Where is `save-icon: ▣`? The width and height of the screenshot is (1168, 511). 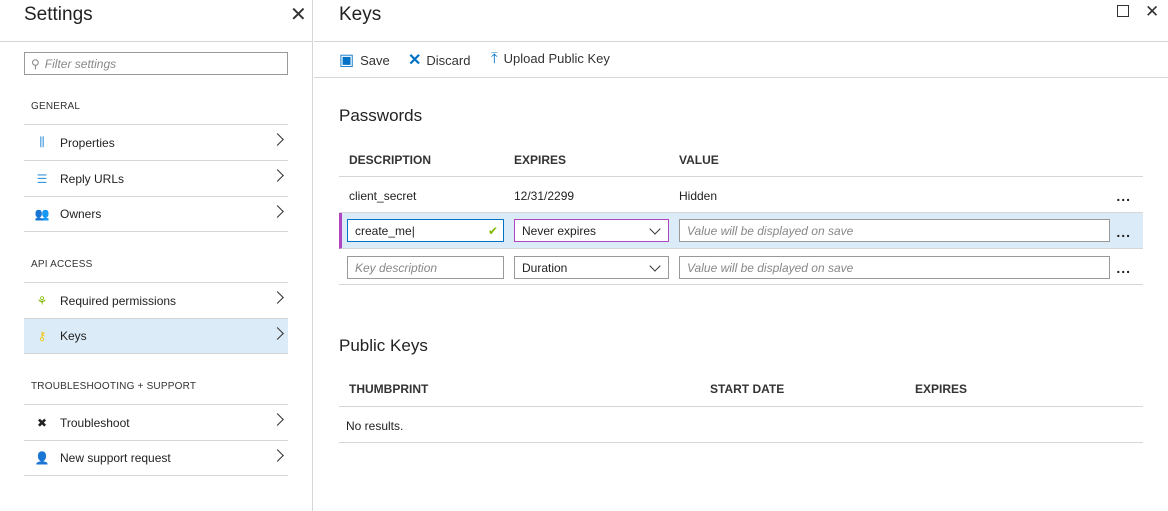
save-icon: ▣ is located at coordinates (347, 60).